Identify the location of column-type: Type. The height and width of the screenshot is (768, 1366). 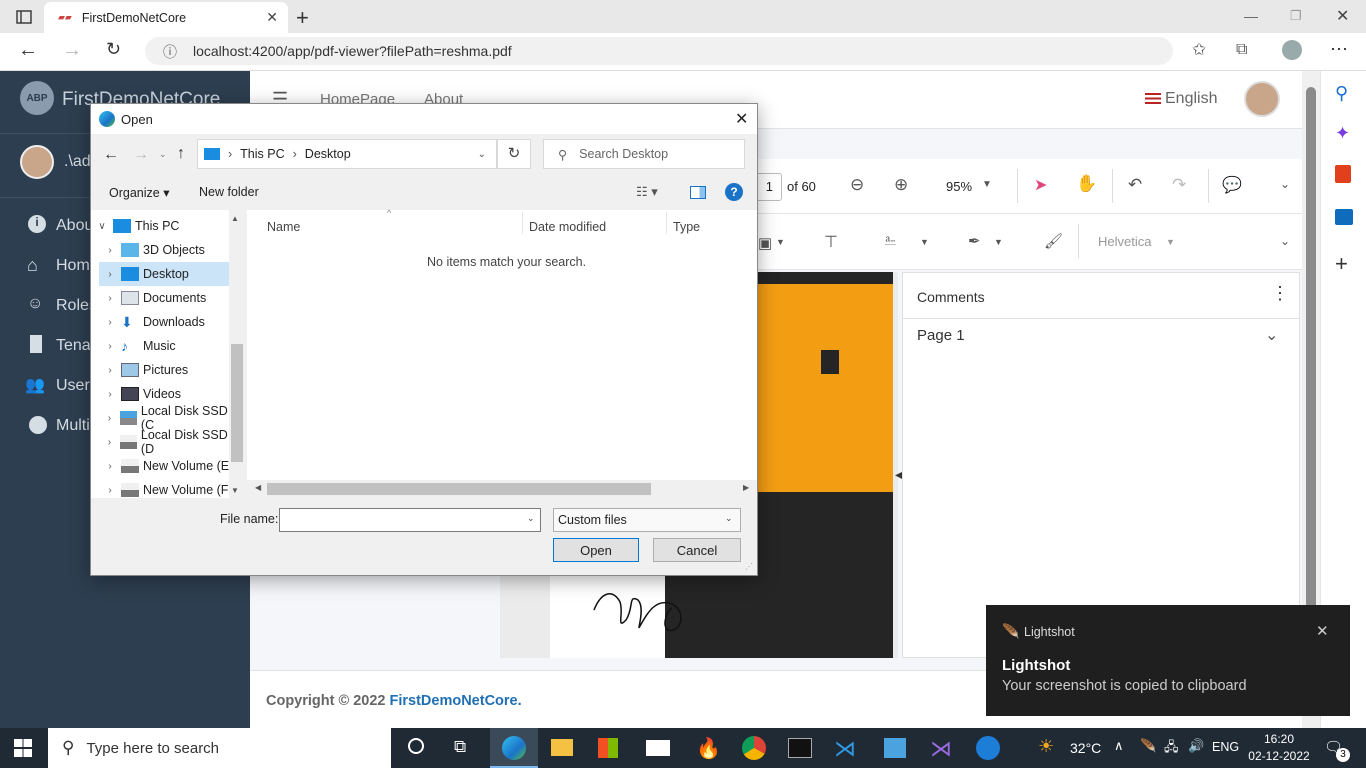
(686, 227).